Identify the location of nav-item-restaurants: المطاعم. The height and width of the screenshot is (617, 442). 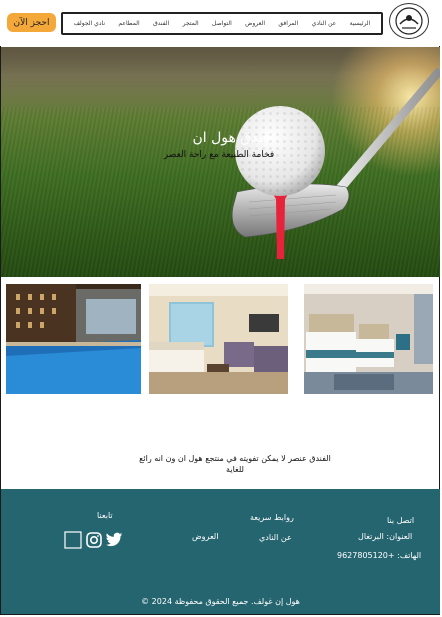
(128, 23).